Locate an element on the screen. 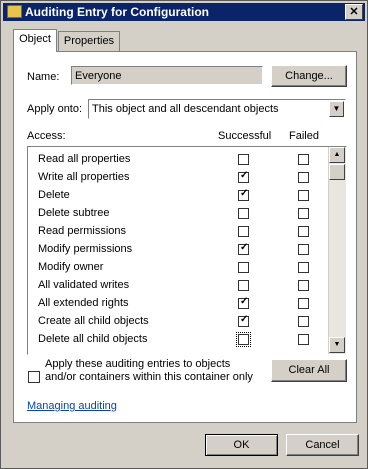 This screenshot has height=469, width=368. window-title: Auditing Entry for Configuration is located at coordinates (117, 12).